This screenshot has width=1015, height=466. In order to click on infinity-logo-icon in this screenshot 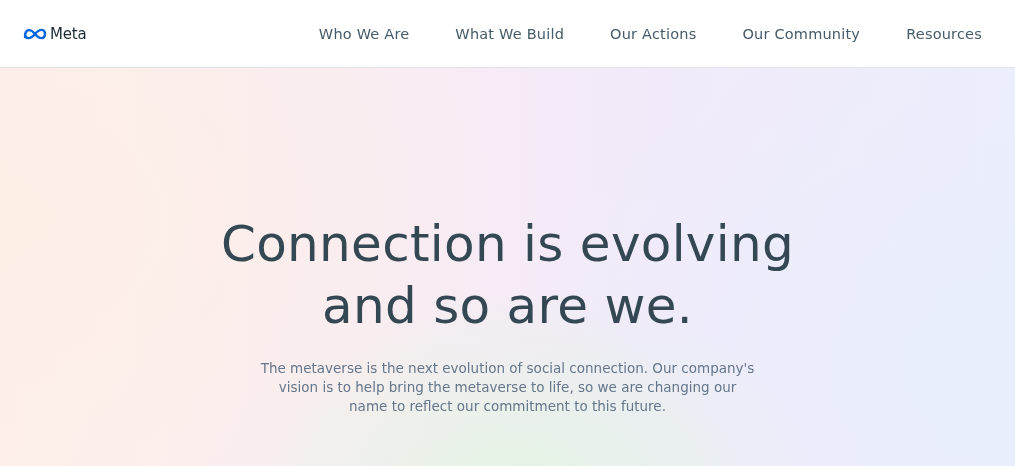, I will do `click(35, 33)`.